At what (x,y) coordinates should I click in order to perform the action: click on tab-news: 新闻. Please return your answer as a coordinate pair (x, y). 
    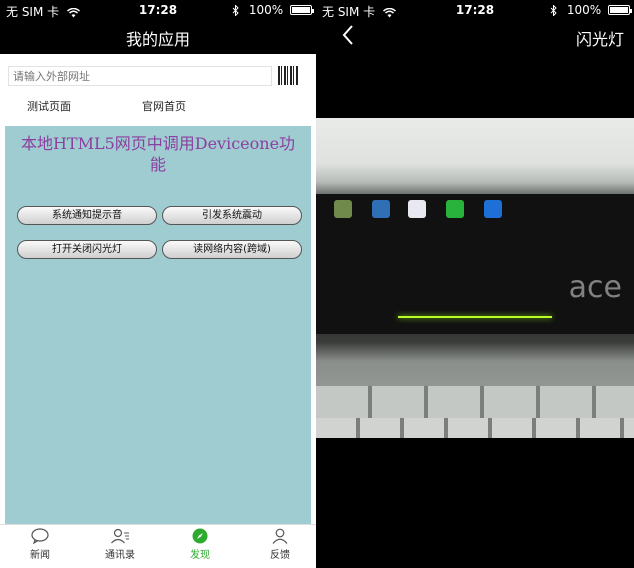
    Looking at the image, I should click on (40, 544).